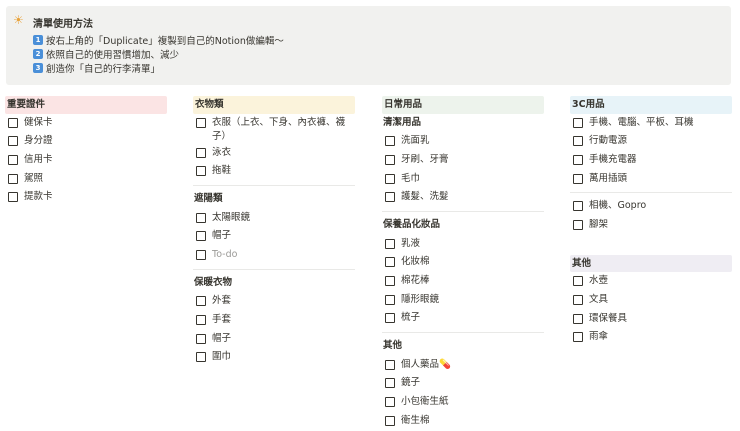 The image size is (740, 431). Describe the element at coordinates (608, 179) in the screenshot. I see `todo-label: 萬用插頭` at that location.